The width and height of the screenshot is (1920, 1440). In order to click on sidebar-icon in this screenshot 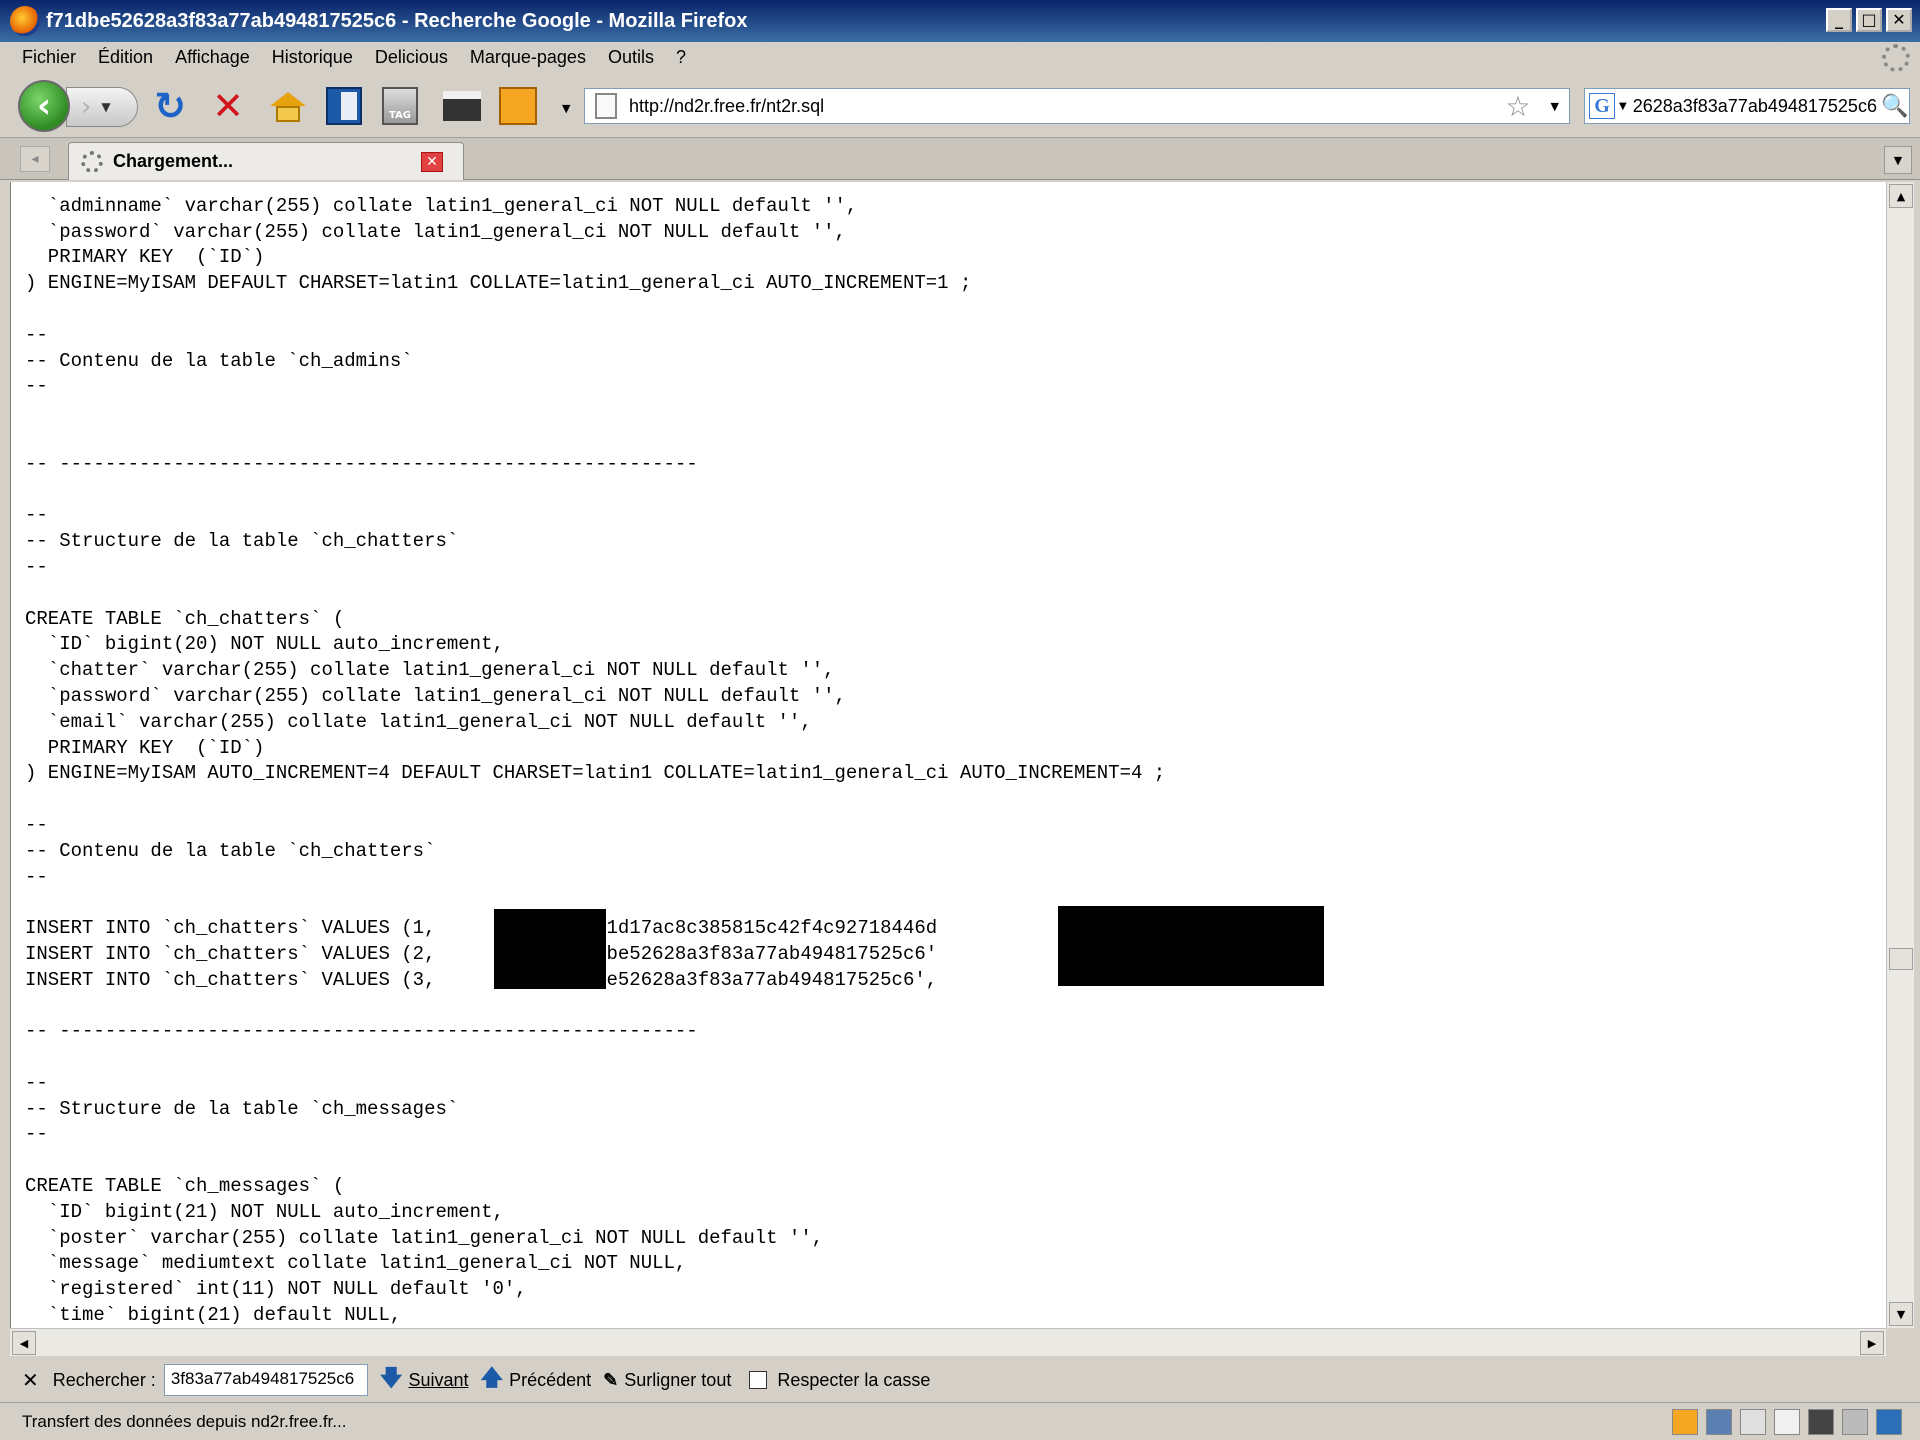, I will do `click(344, 106)`.